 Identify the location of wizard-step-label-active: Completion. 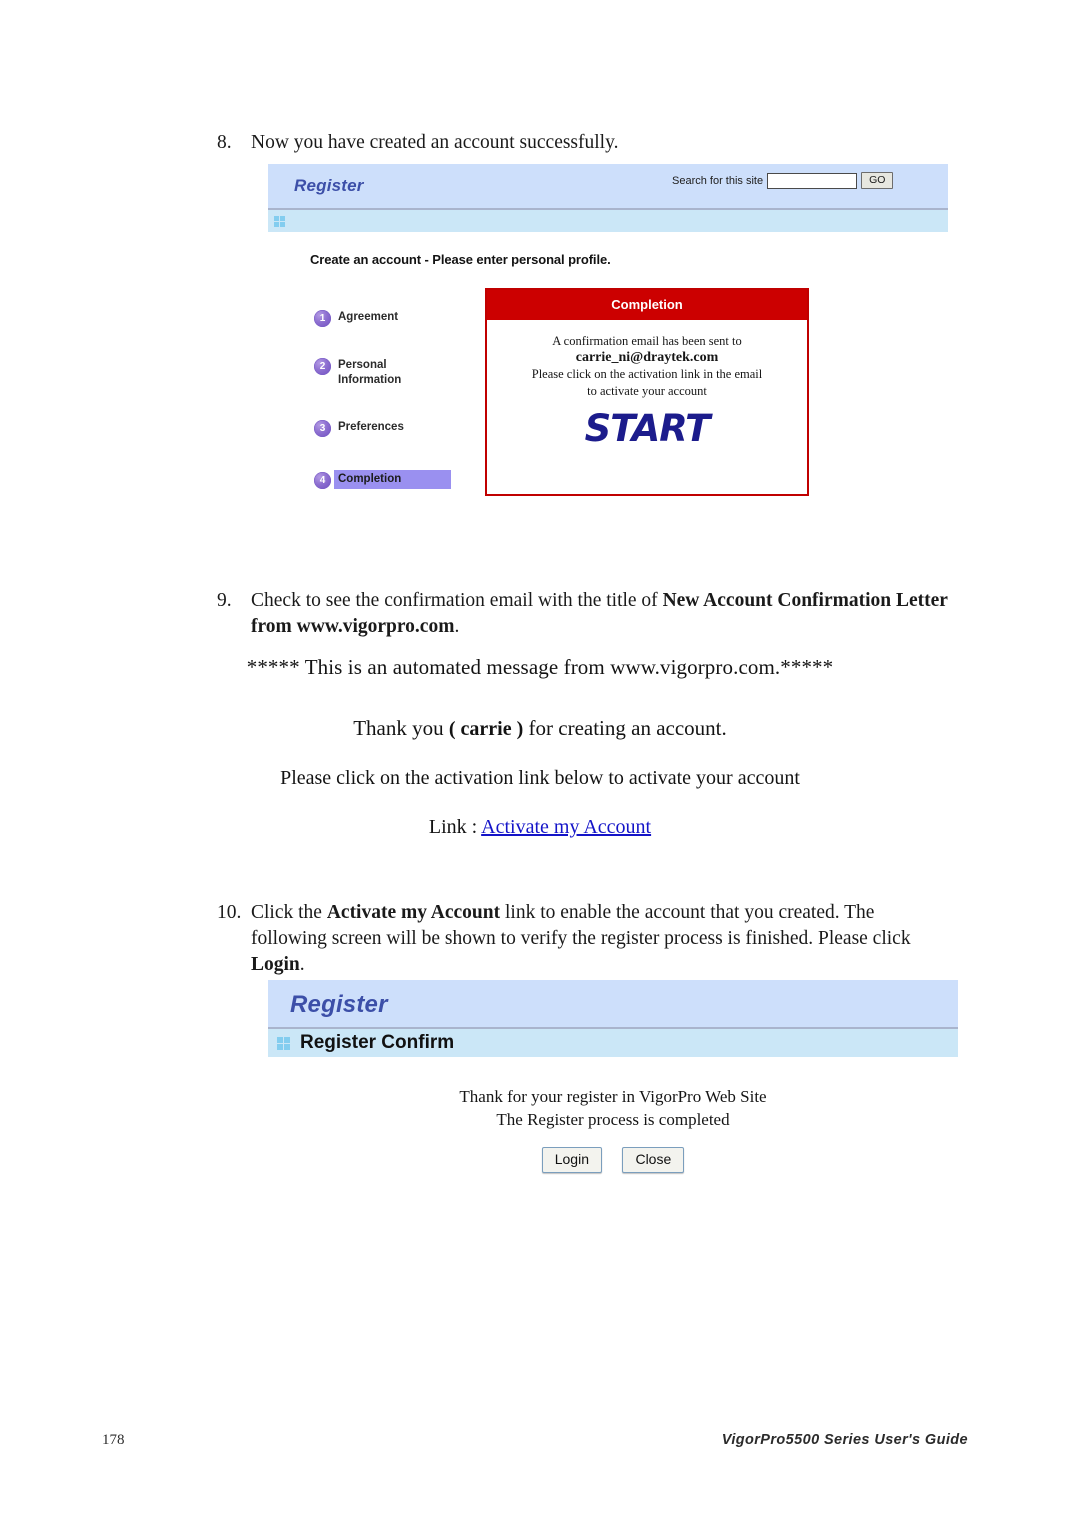
(392, 479).